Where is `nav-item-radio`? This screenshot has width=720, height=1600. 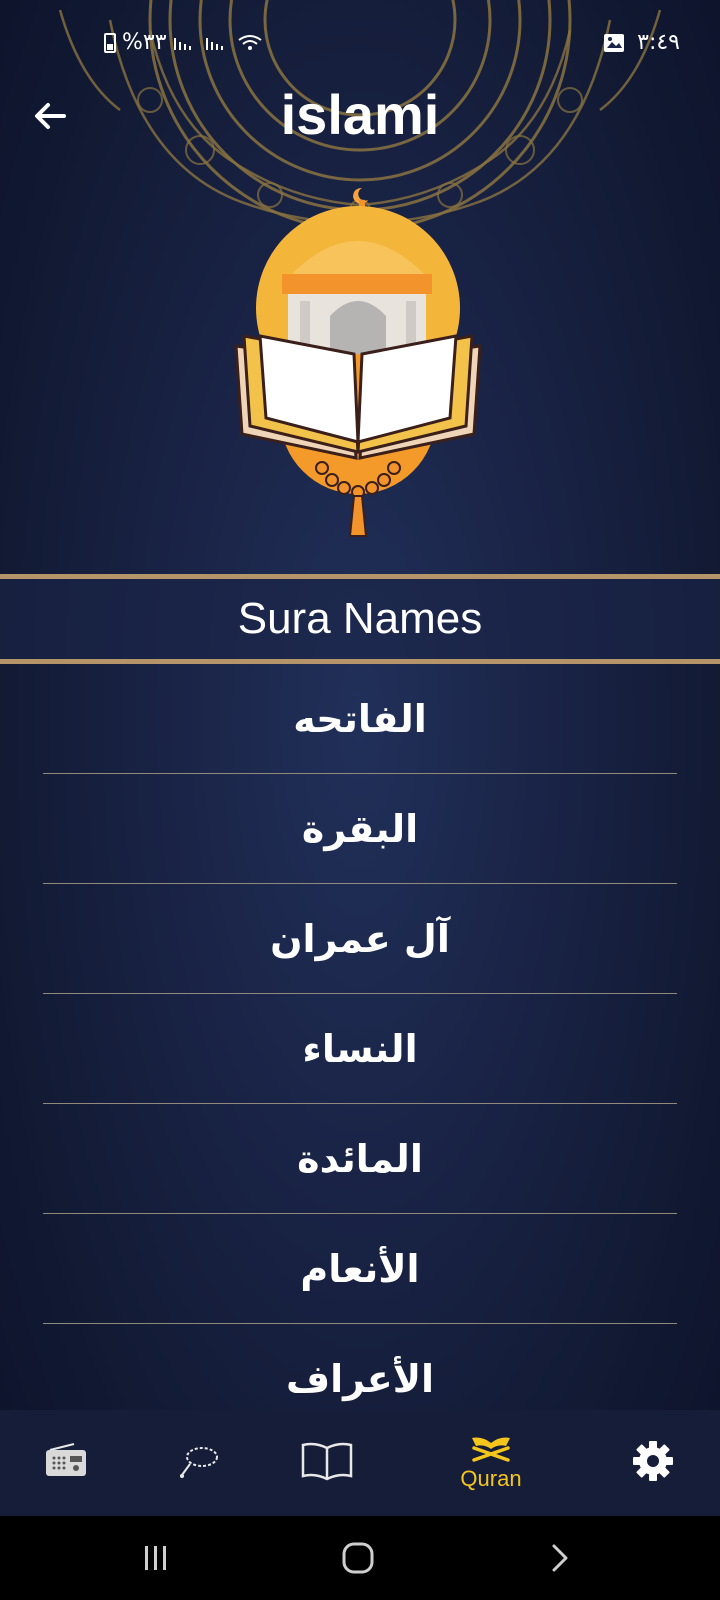 nav-item-radio is located at coordinates (66, 1463).